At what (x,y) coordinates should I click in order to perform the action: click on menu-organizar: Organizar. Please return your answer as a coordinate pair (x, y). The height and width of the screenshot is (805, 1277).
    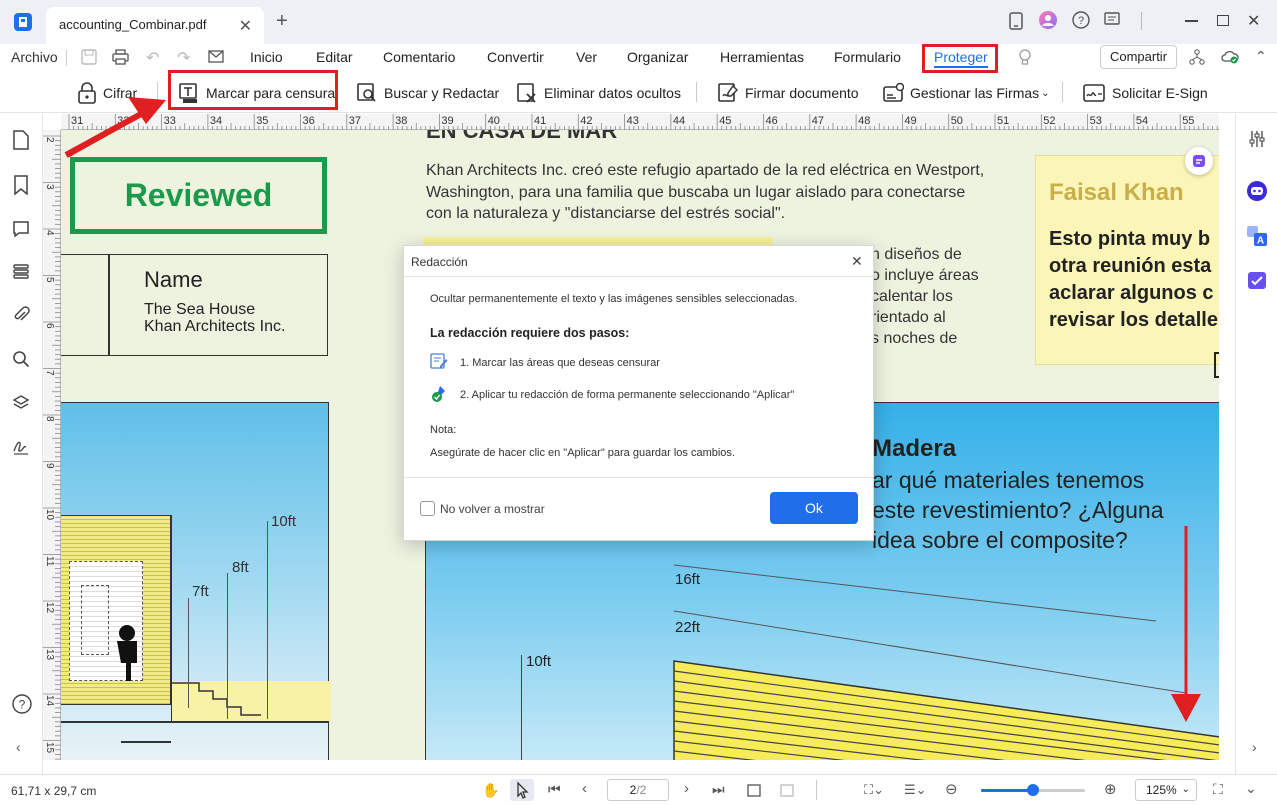
    Looking at the image, I should click on (657, 57).